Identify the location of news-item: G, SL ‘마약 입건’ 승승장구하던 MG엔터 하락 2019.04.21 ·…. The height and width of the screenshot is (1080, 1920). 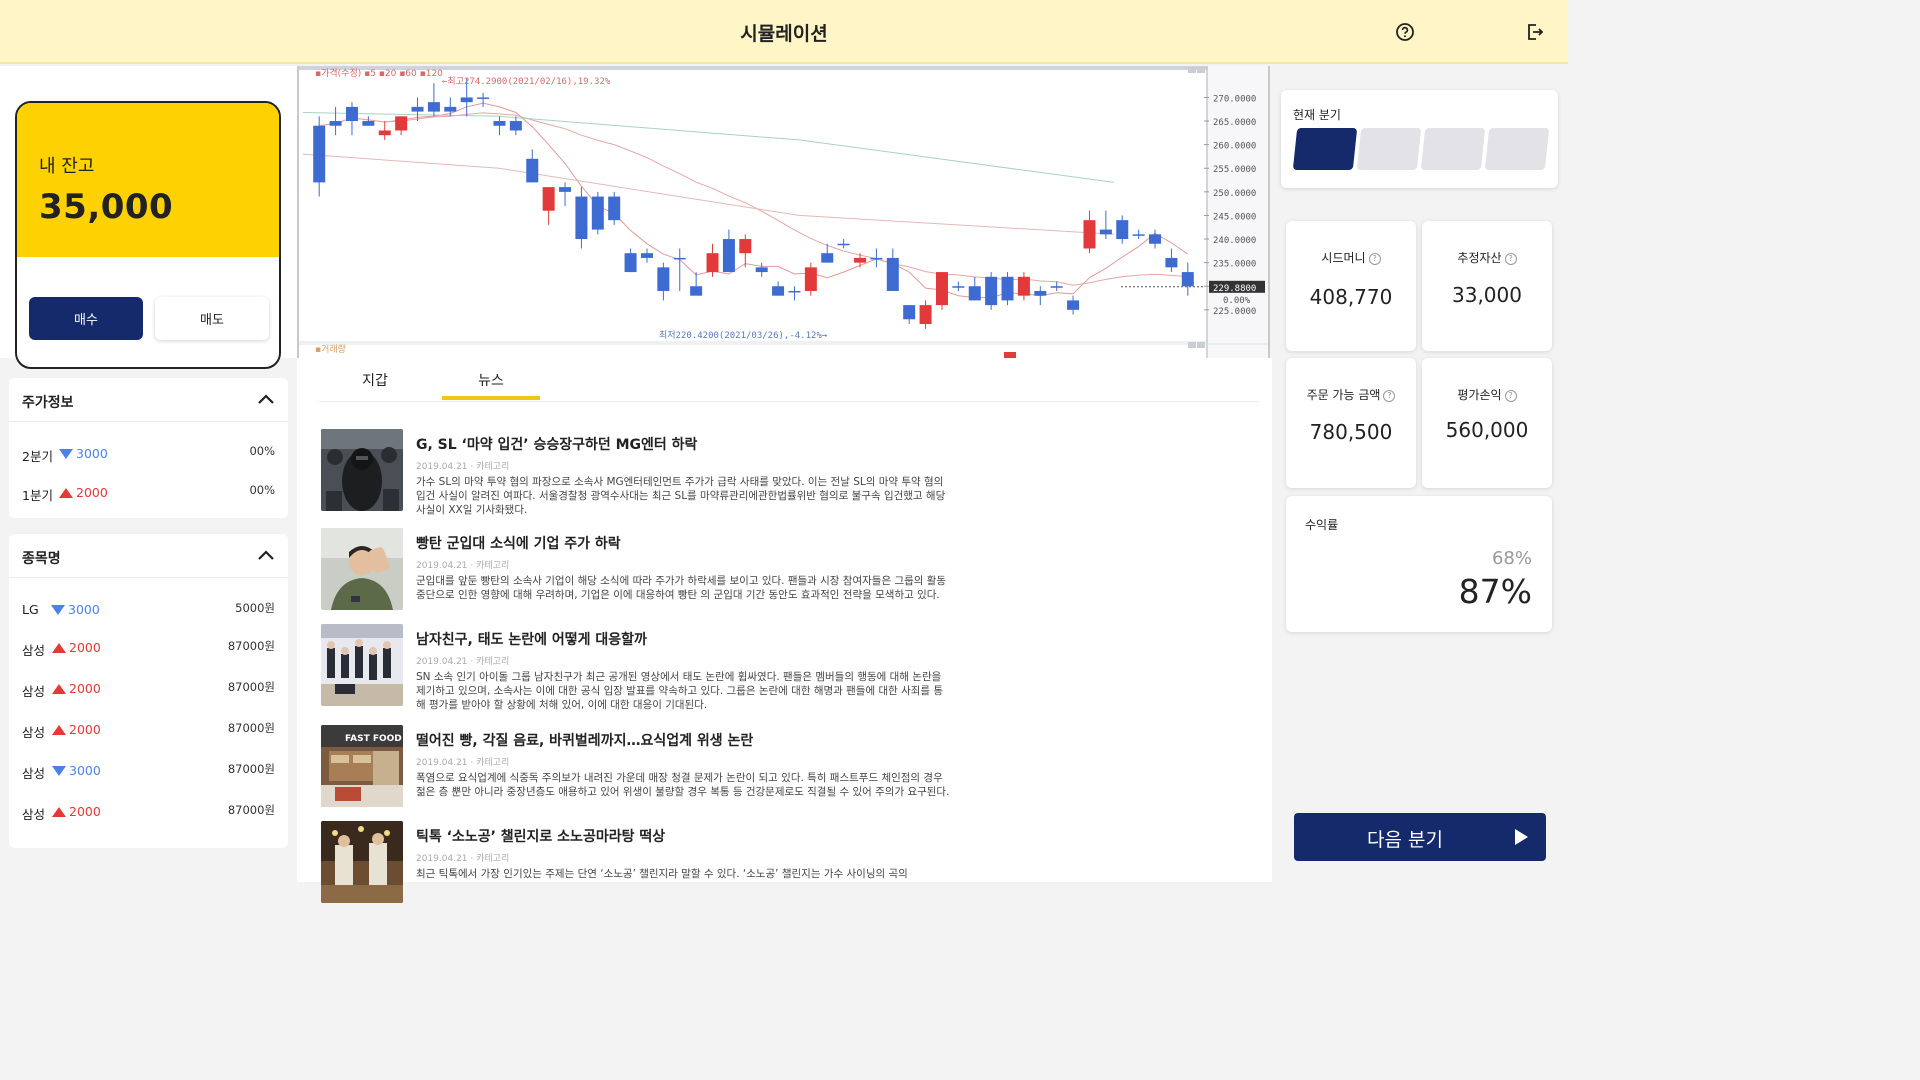
(641, 474).